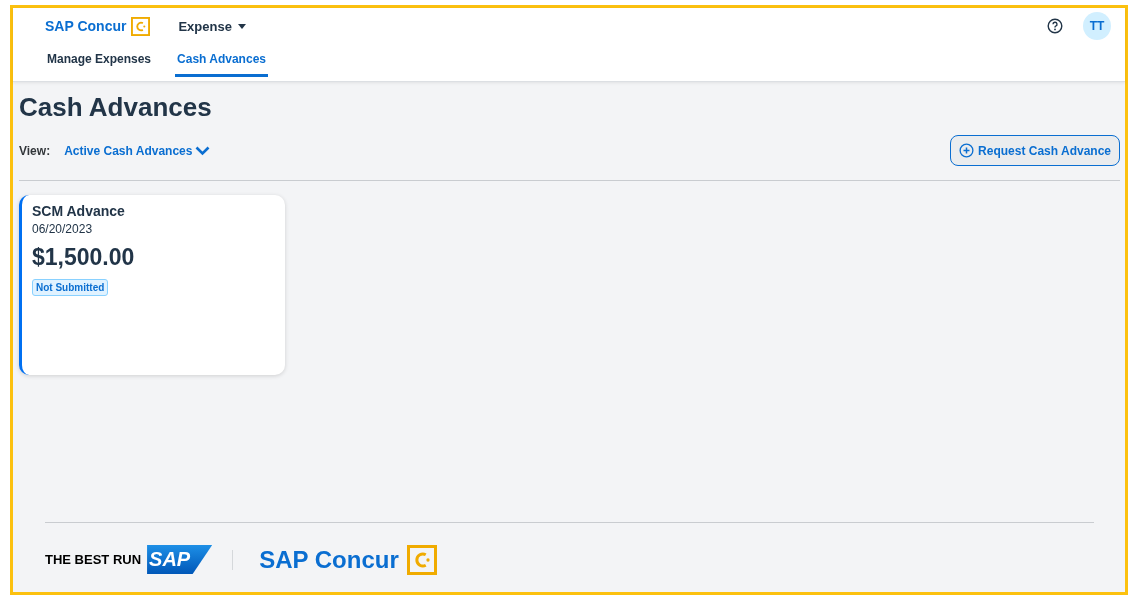 The width and height of the screenshot is (1130, 598). Describe the element at coordinates (86, 26) in the screenshot. I see `brand-logo: SAP Concur` at that location.